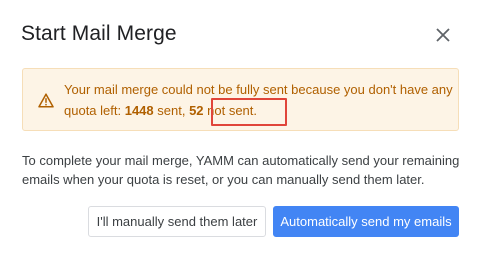 This screenshot has width=481, height=258. I want to click on close-icon, so click(443, 35).